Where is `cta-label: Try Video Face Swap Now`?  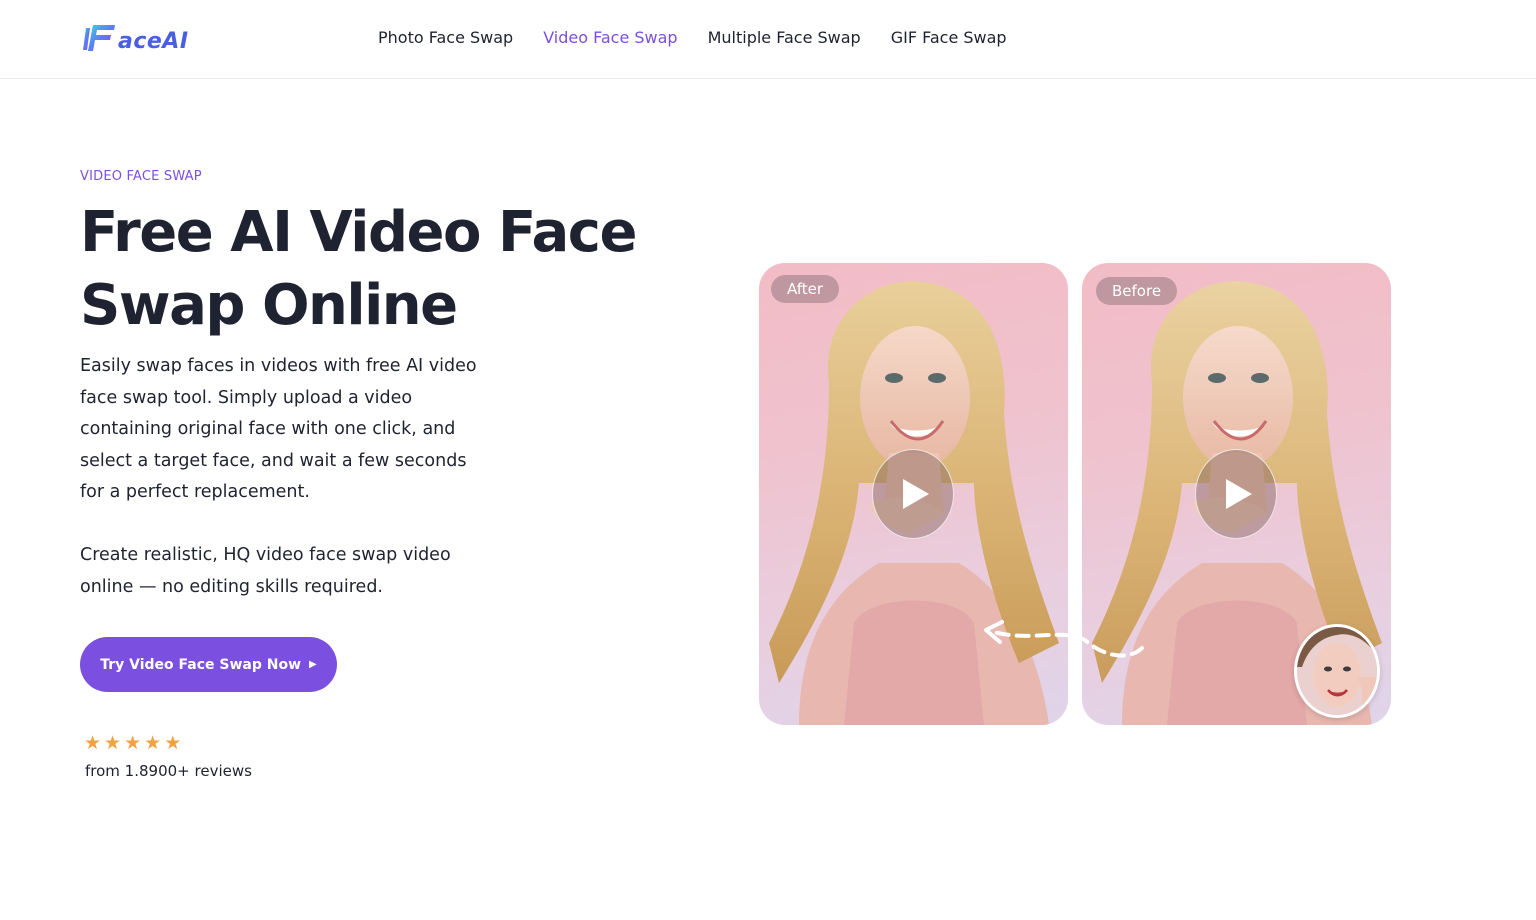 cta-label: Try Video Face Swap Now is located at coordinates (201, 664).